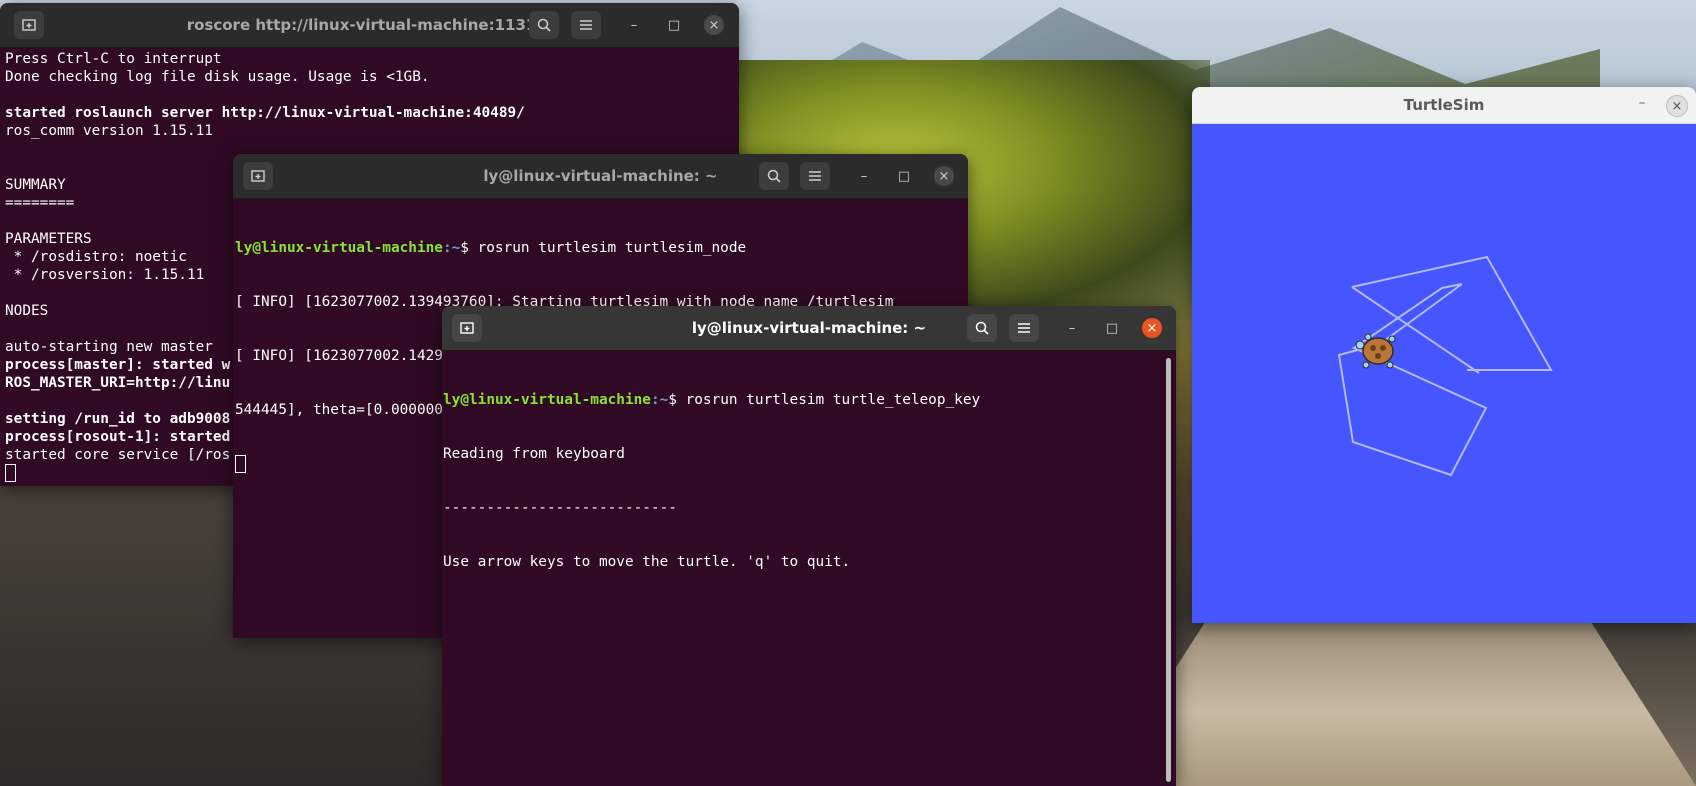  What do you see at coordinates (1398, 693) in the screenshot?
I see `wallpaper-bridge` at bounding box center [1398, 693].